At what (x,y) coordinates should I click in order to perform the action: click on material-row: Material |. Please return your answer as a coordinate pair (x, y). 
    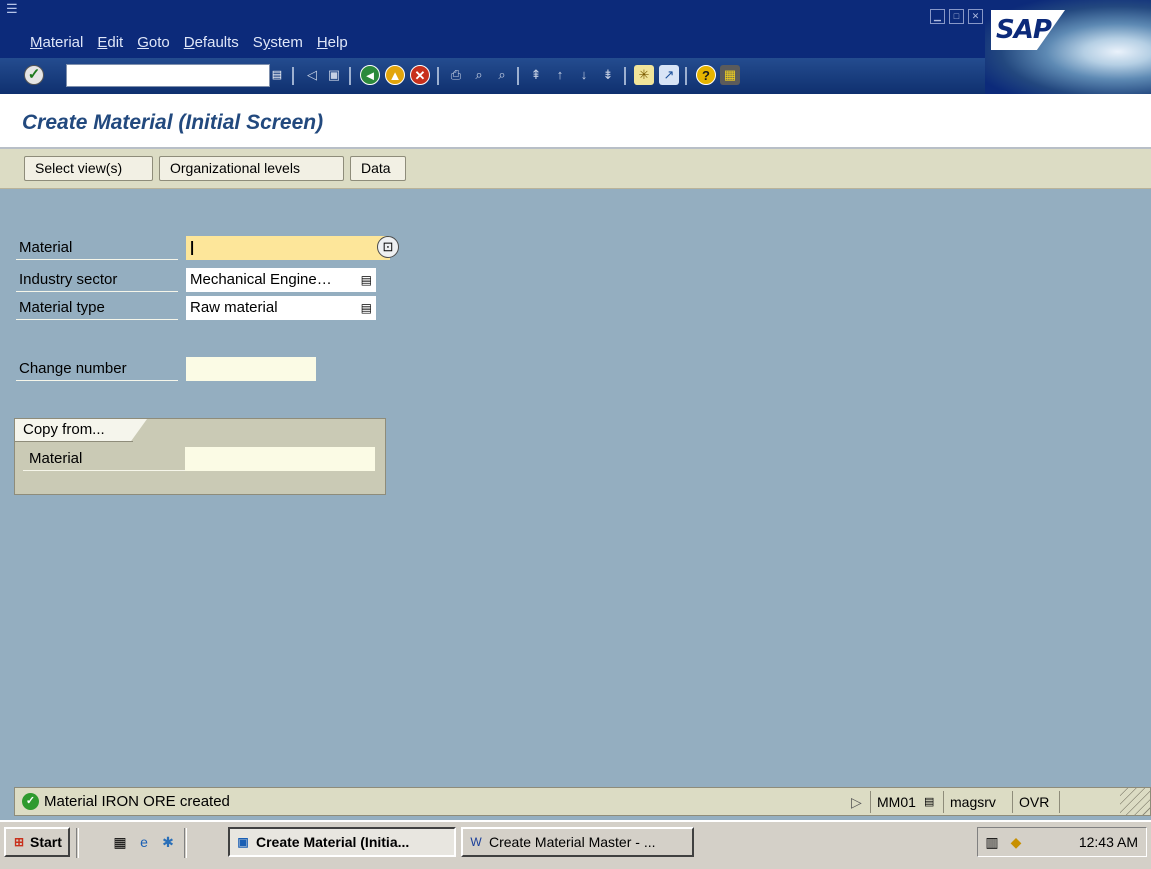
    Looking at the image, I should click on (203, 248).